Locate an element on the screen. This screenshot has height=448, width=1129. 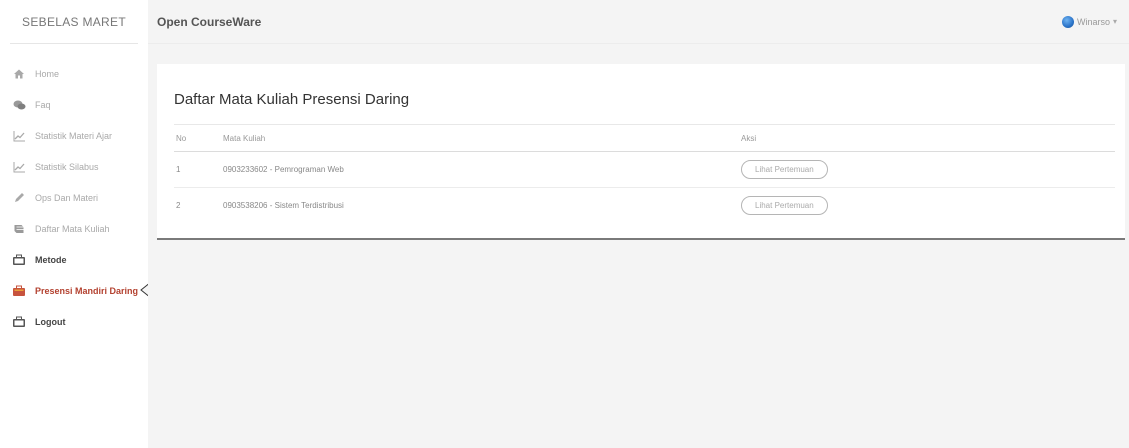
sidebar-item-logout: Logout is located at coordinates (74, 321).